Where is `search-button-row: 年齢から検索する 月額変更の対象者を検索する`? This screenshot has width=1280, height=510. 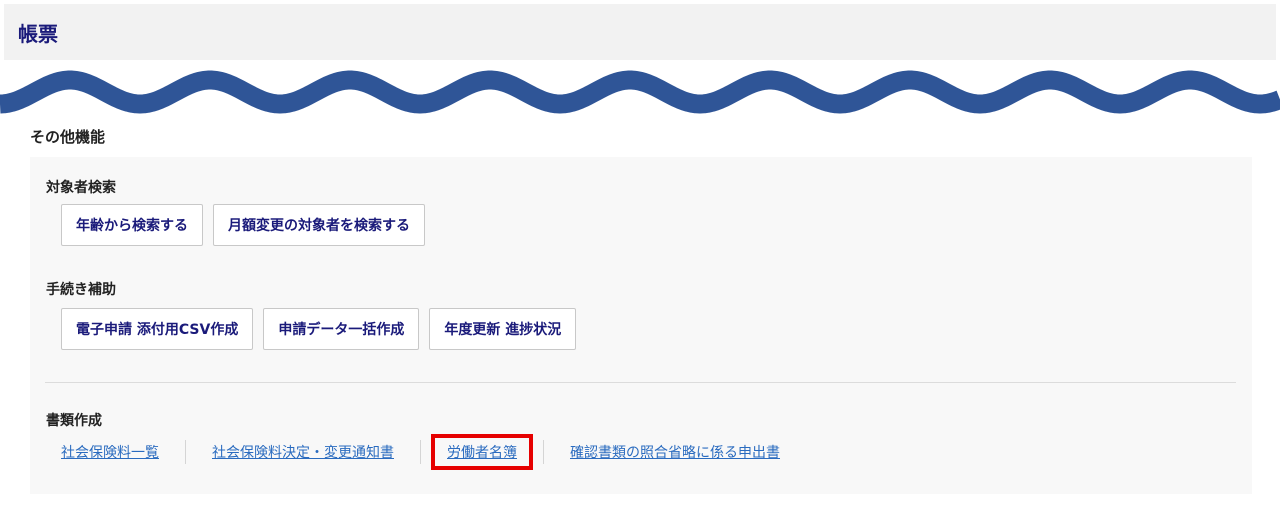
search-button-row: 年齢から検索する 月額変更の対象者を検索する is located at coordinates (243, 225).